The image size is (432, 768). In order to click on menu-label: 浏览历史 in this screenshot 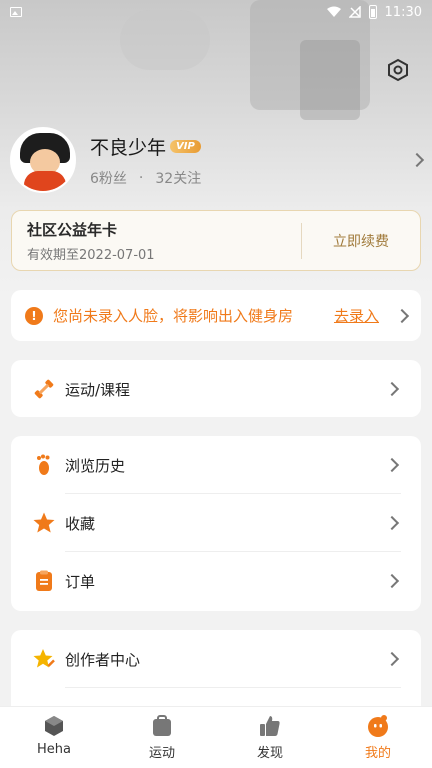, I will do `click(95, 465)`.